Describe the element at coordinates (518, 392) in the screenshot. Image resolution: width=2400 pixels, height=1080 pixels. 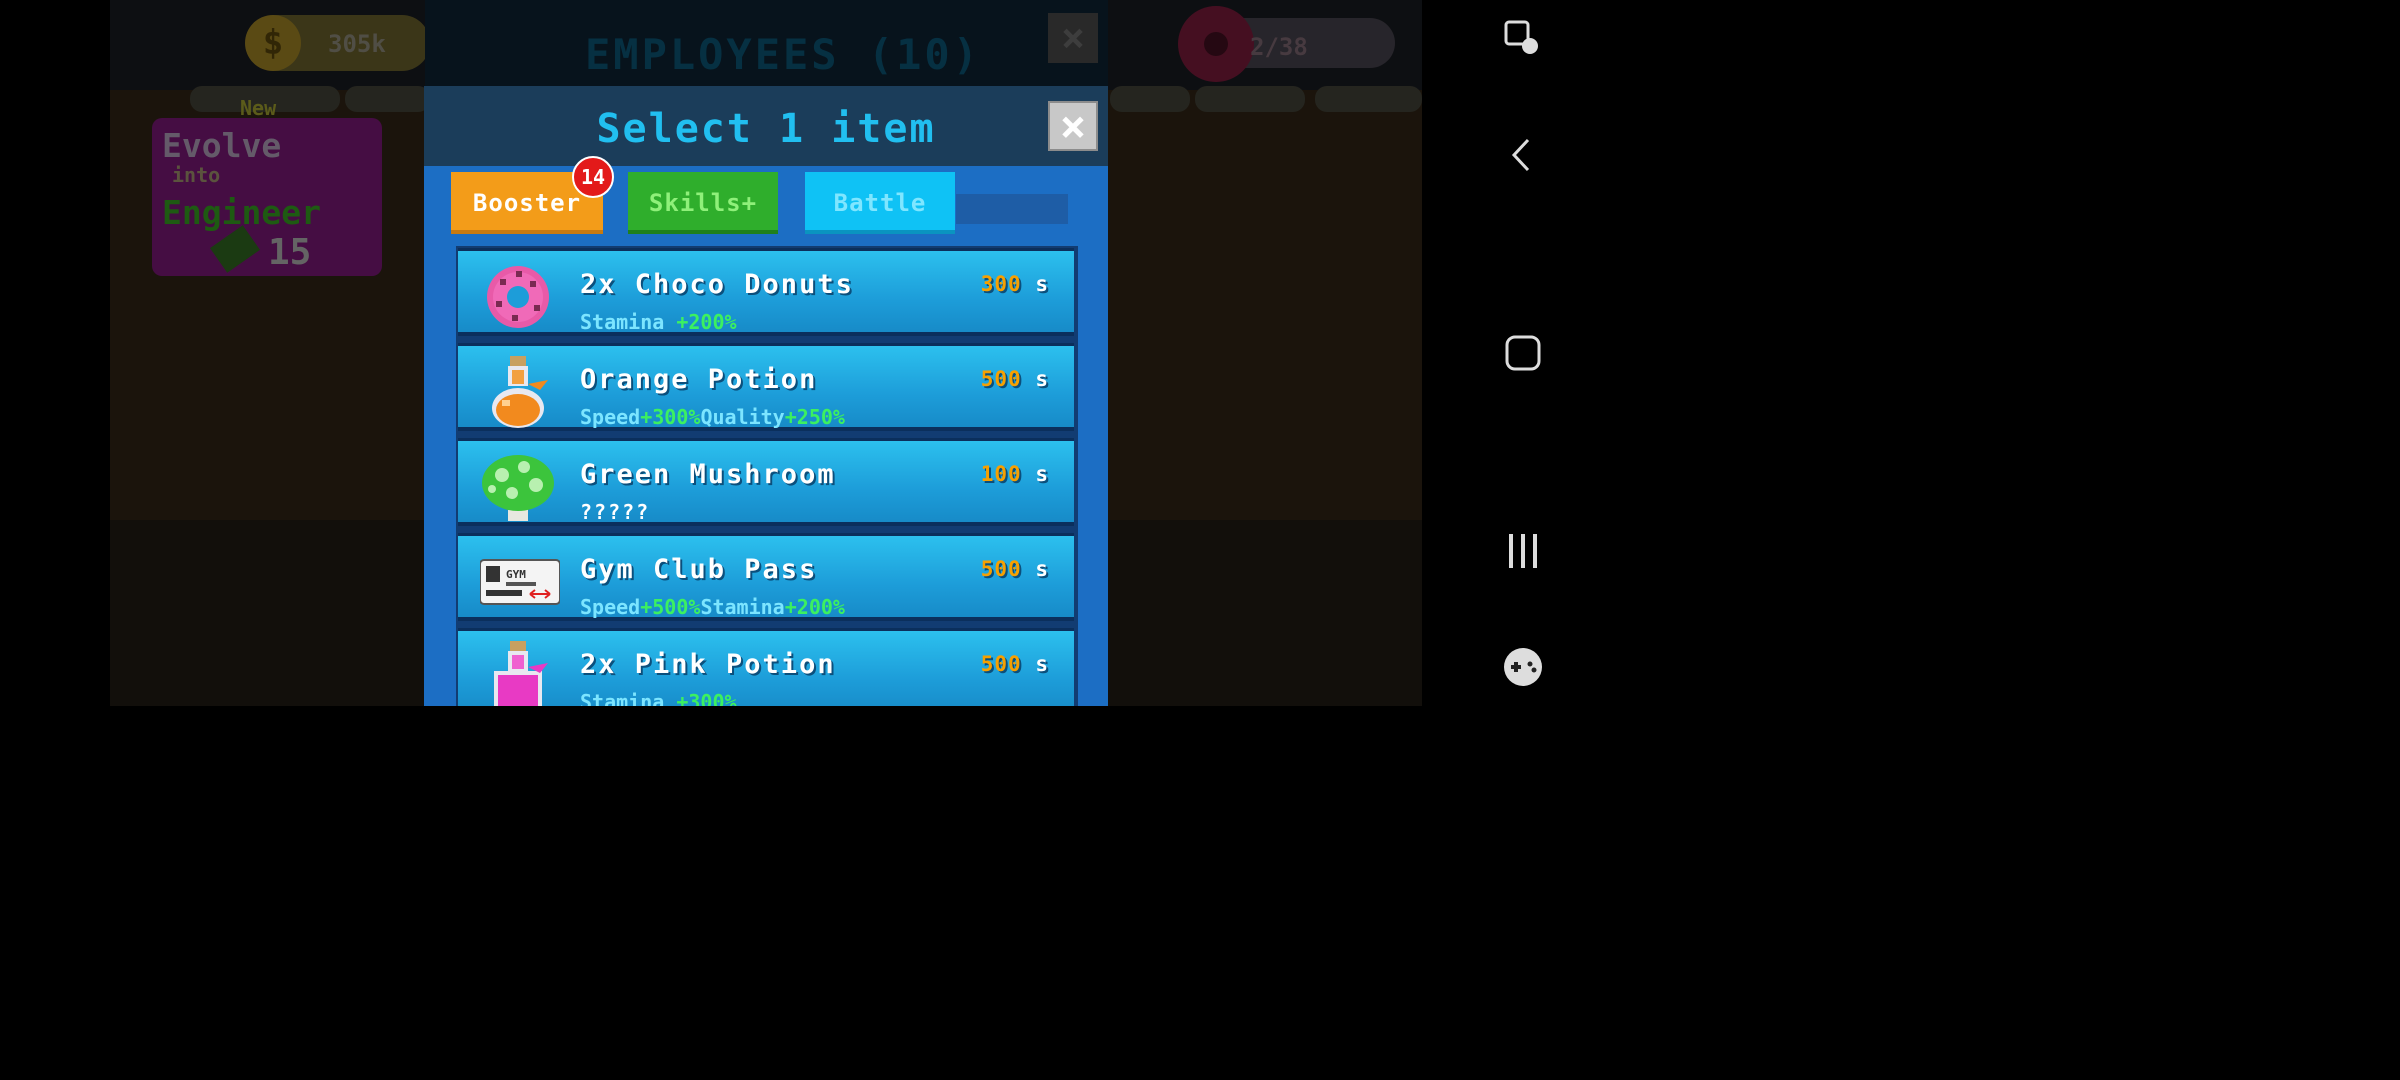
I see `orange-potion-icon` at that location.